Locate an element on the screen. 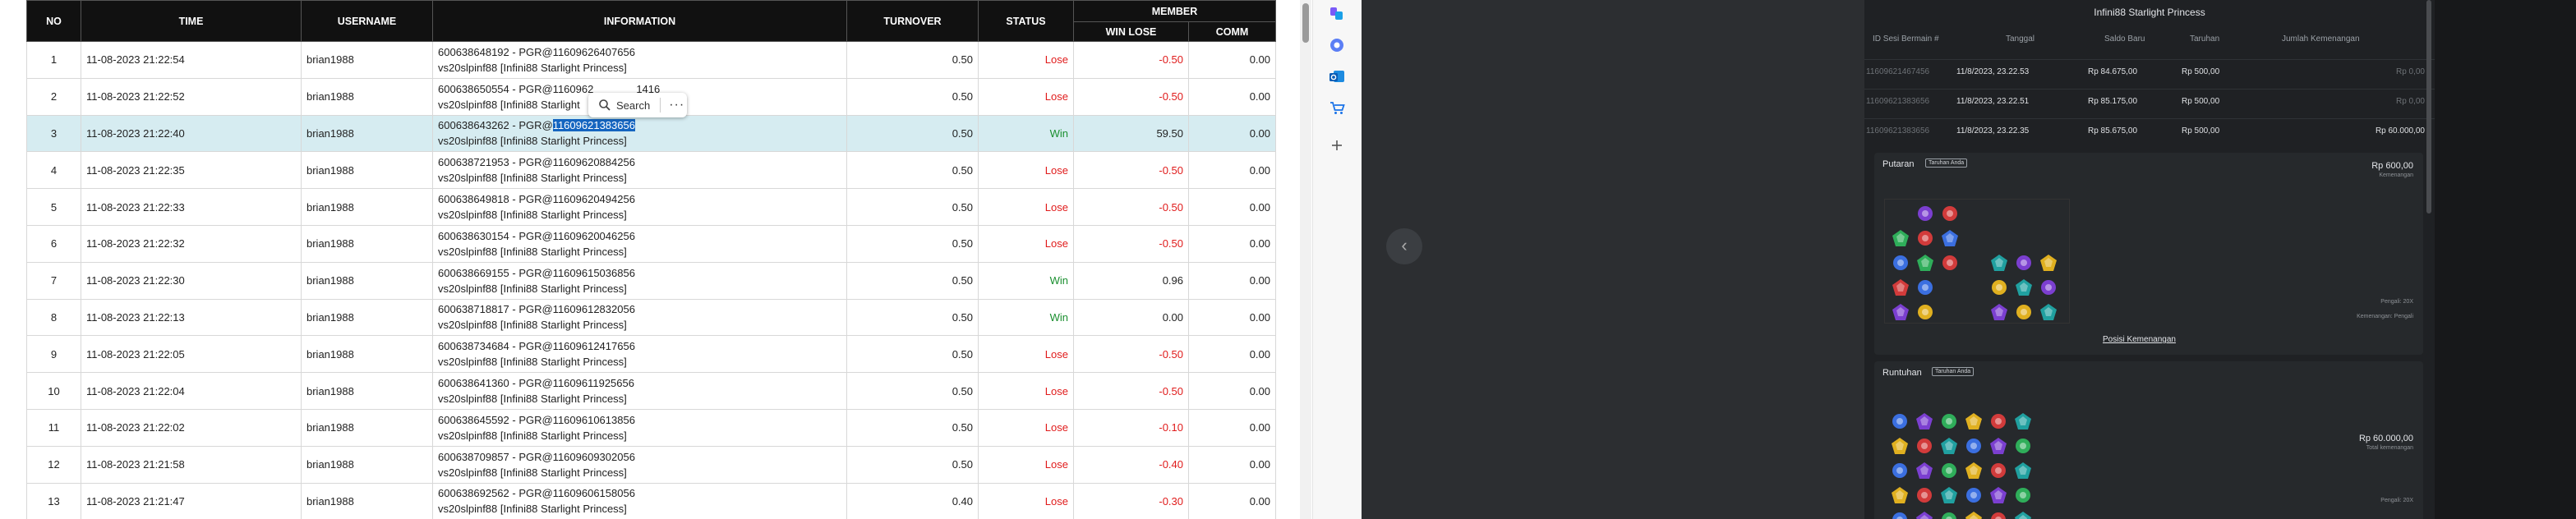  cell-no: 11 is located at coordinates (53, 427).